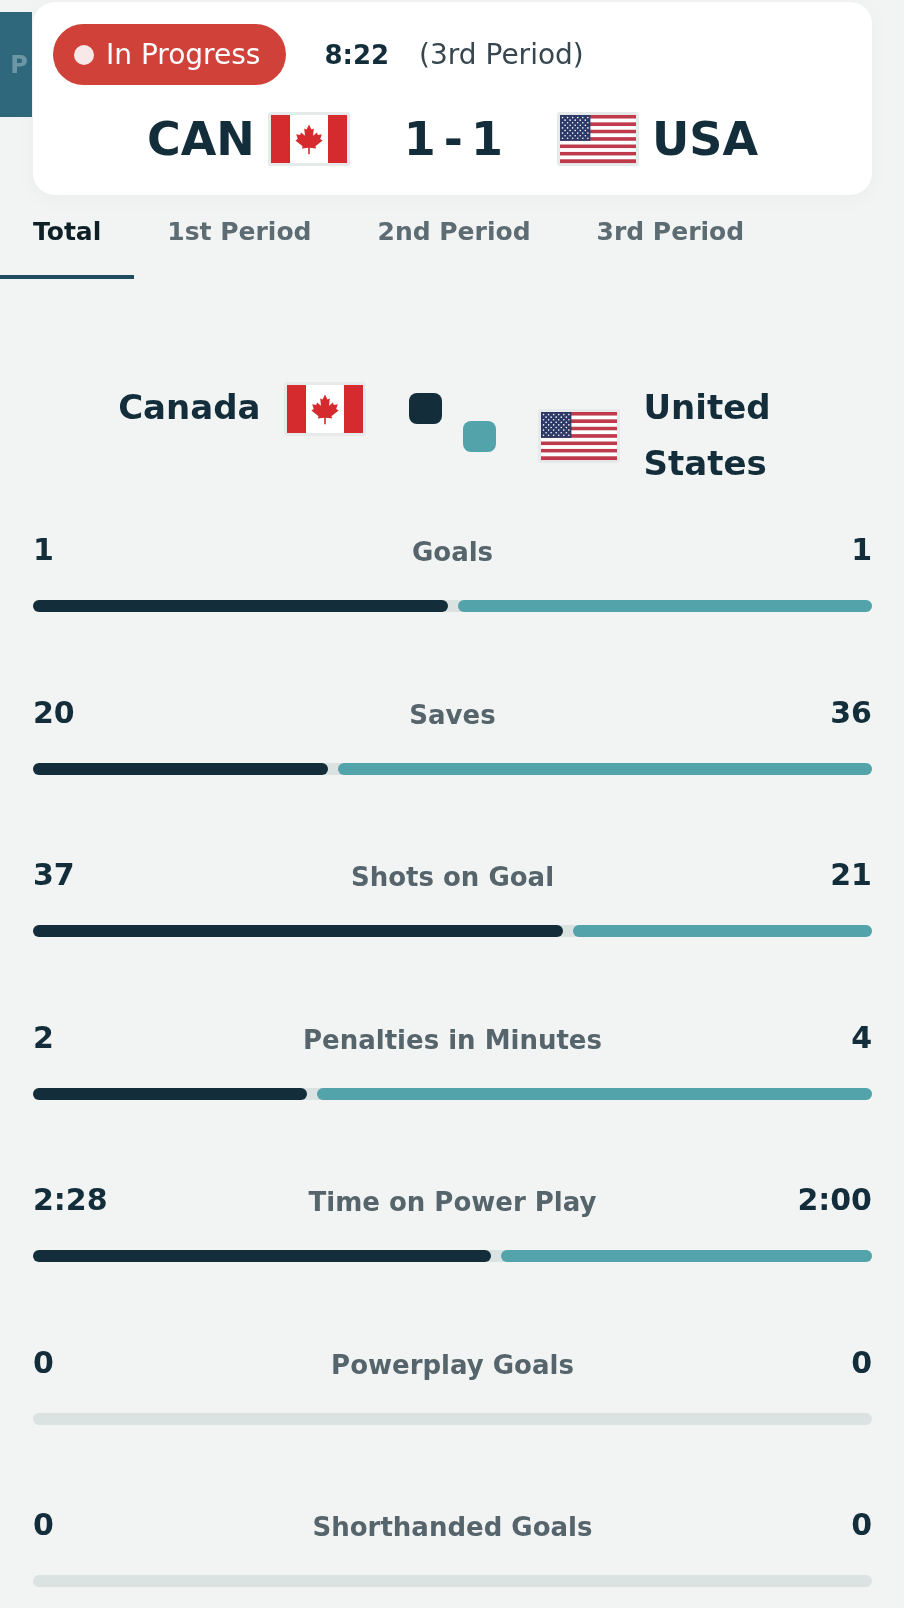  What do you see at coordinates (54, 712) in the screenshot?
I see `home-stat-value: 20` at bounding box center [54, 712].